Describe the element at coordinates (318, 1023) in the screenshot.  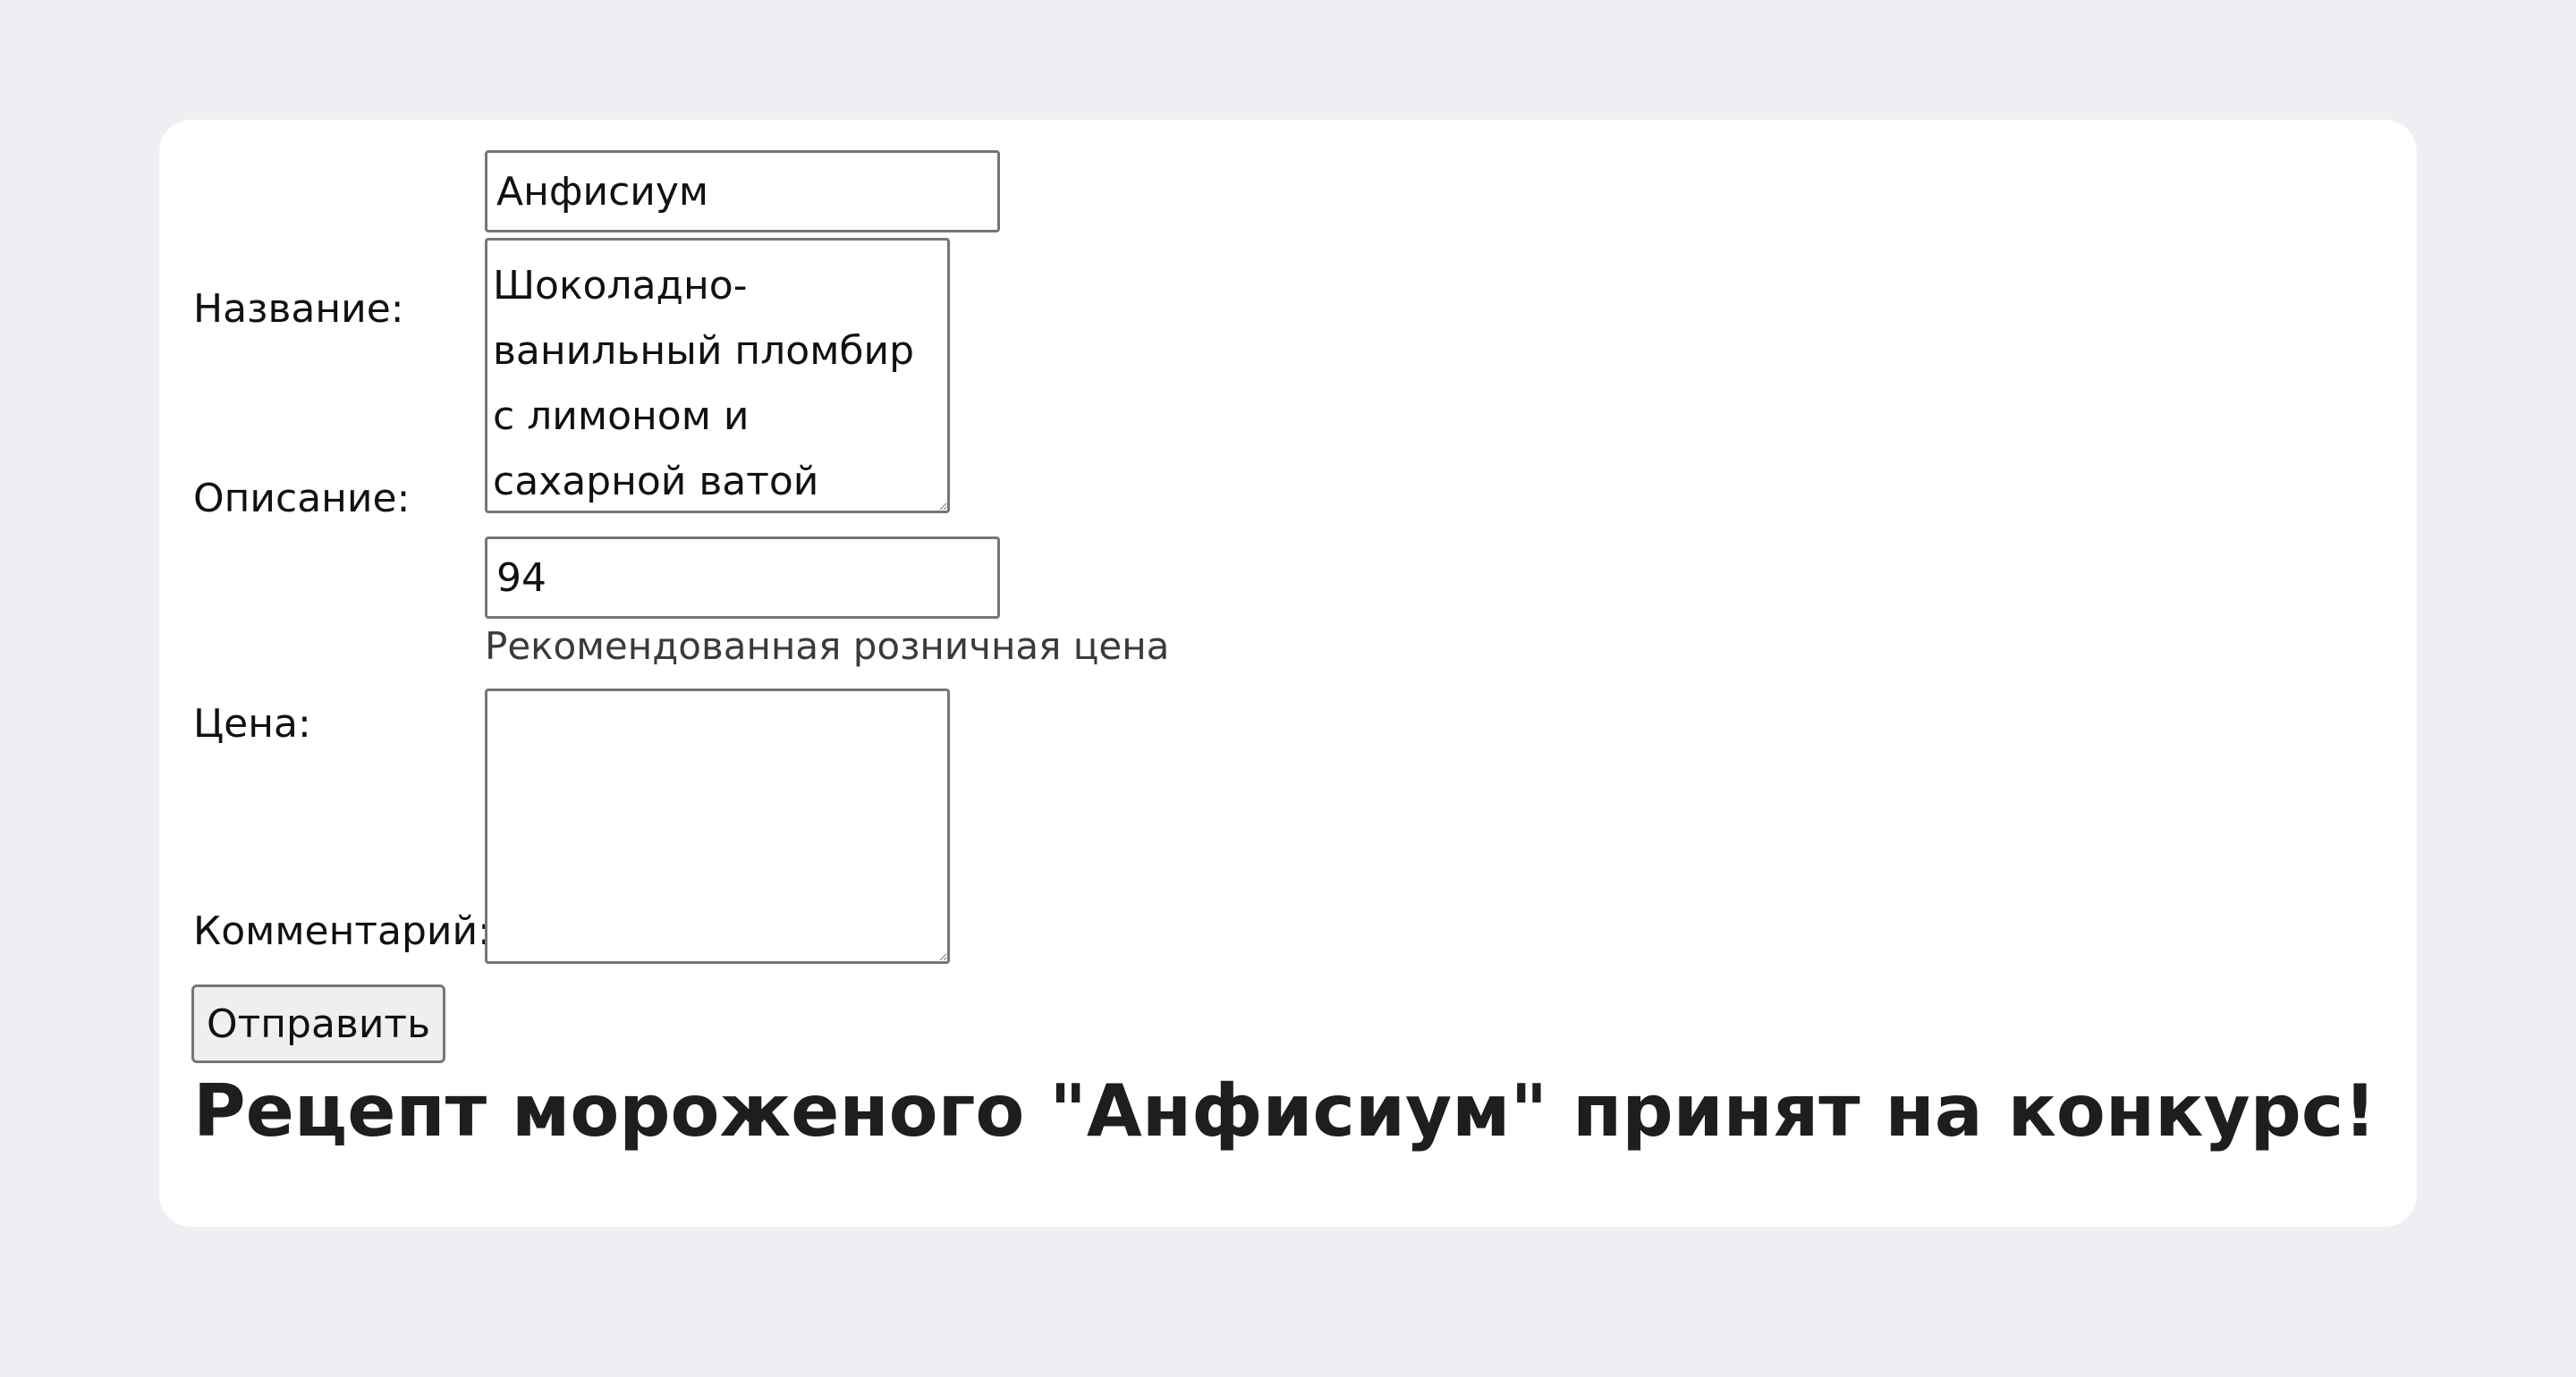
I see `submit-button: Отправить` at that location.